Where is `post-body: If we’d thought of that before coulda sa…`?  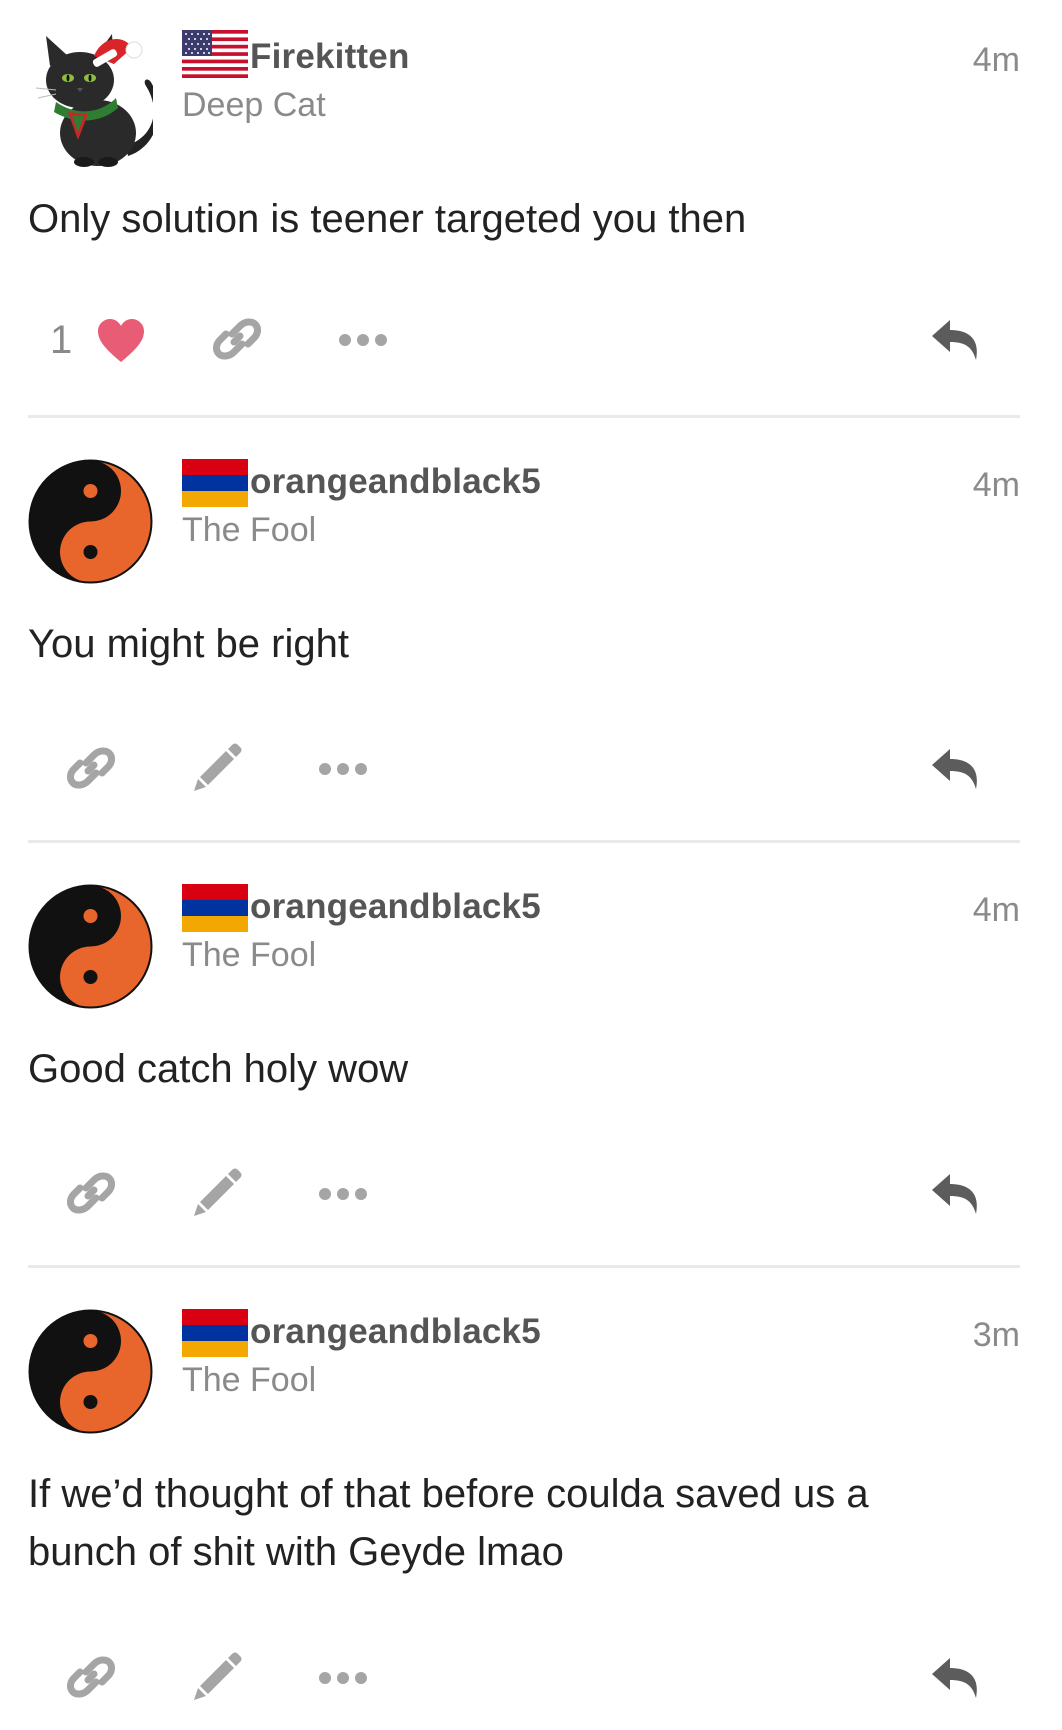
post-body: If we’d thought of that before coulda sa… is located at coordinates (508, 1523).